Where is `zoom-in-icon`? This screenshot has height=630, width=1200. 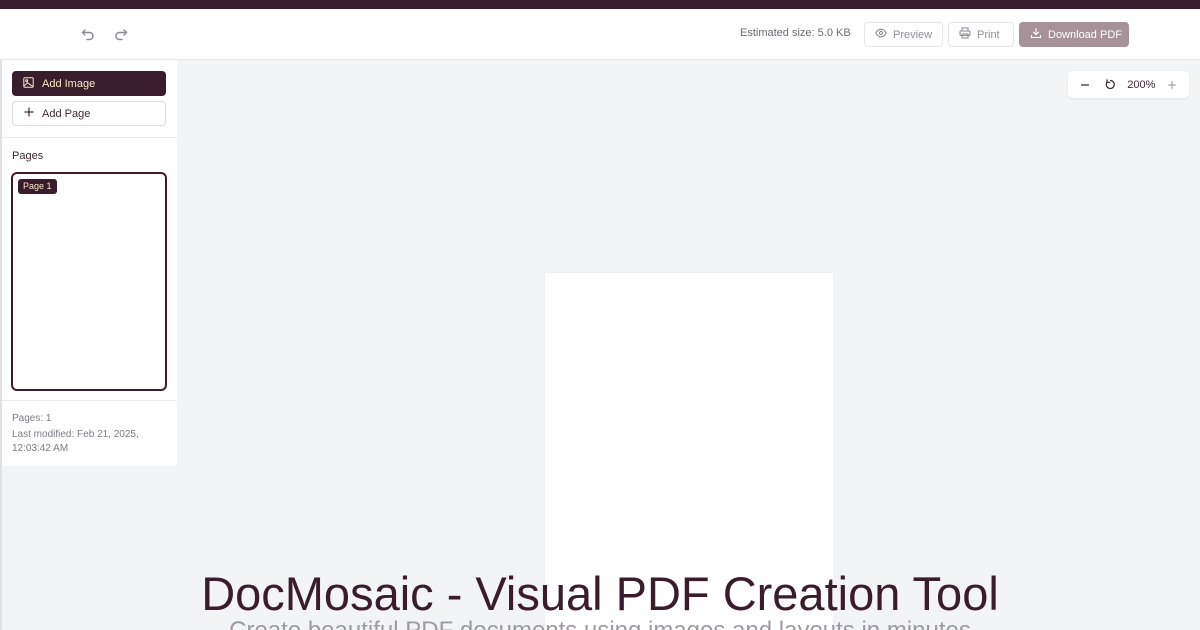 zoom-in-icon is located at coordinates (1172, 85).